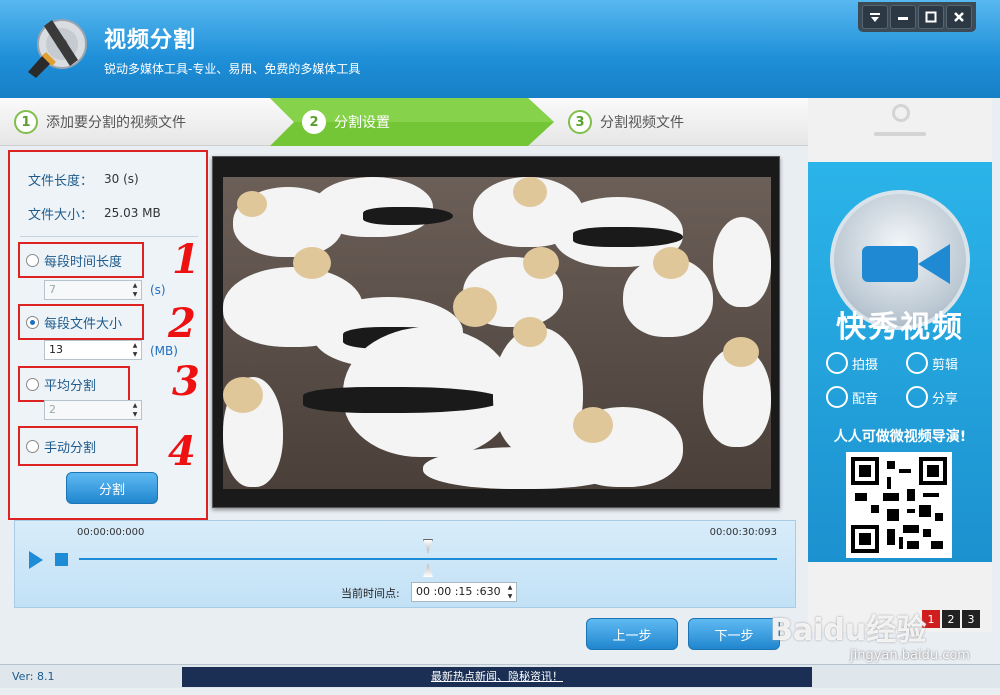 This screenshot has height=695, width=1000. Describe the element at coordinates (971, 619) in the screenshot. I see `ad-page-3: 3` at that location.